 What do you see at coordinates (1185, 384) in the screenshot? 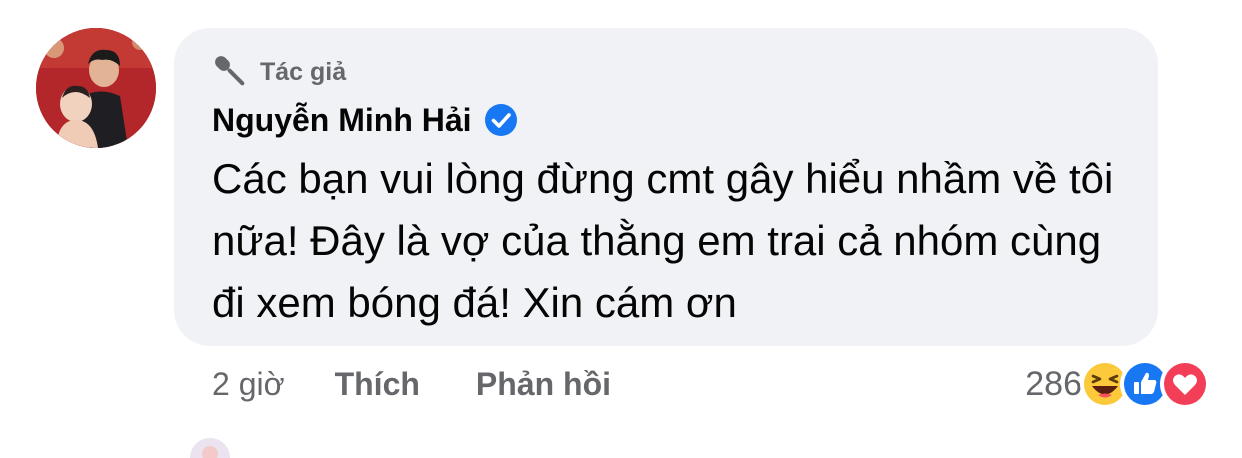
I see `love-icon` at bounding box center [1185, 384].